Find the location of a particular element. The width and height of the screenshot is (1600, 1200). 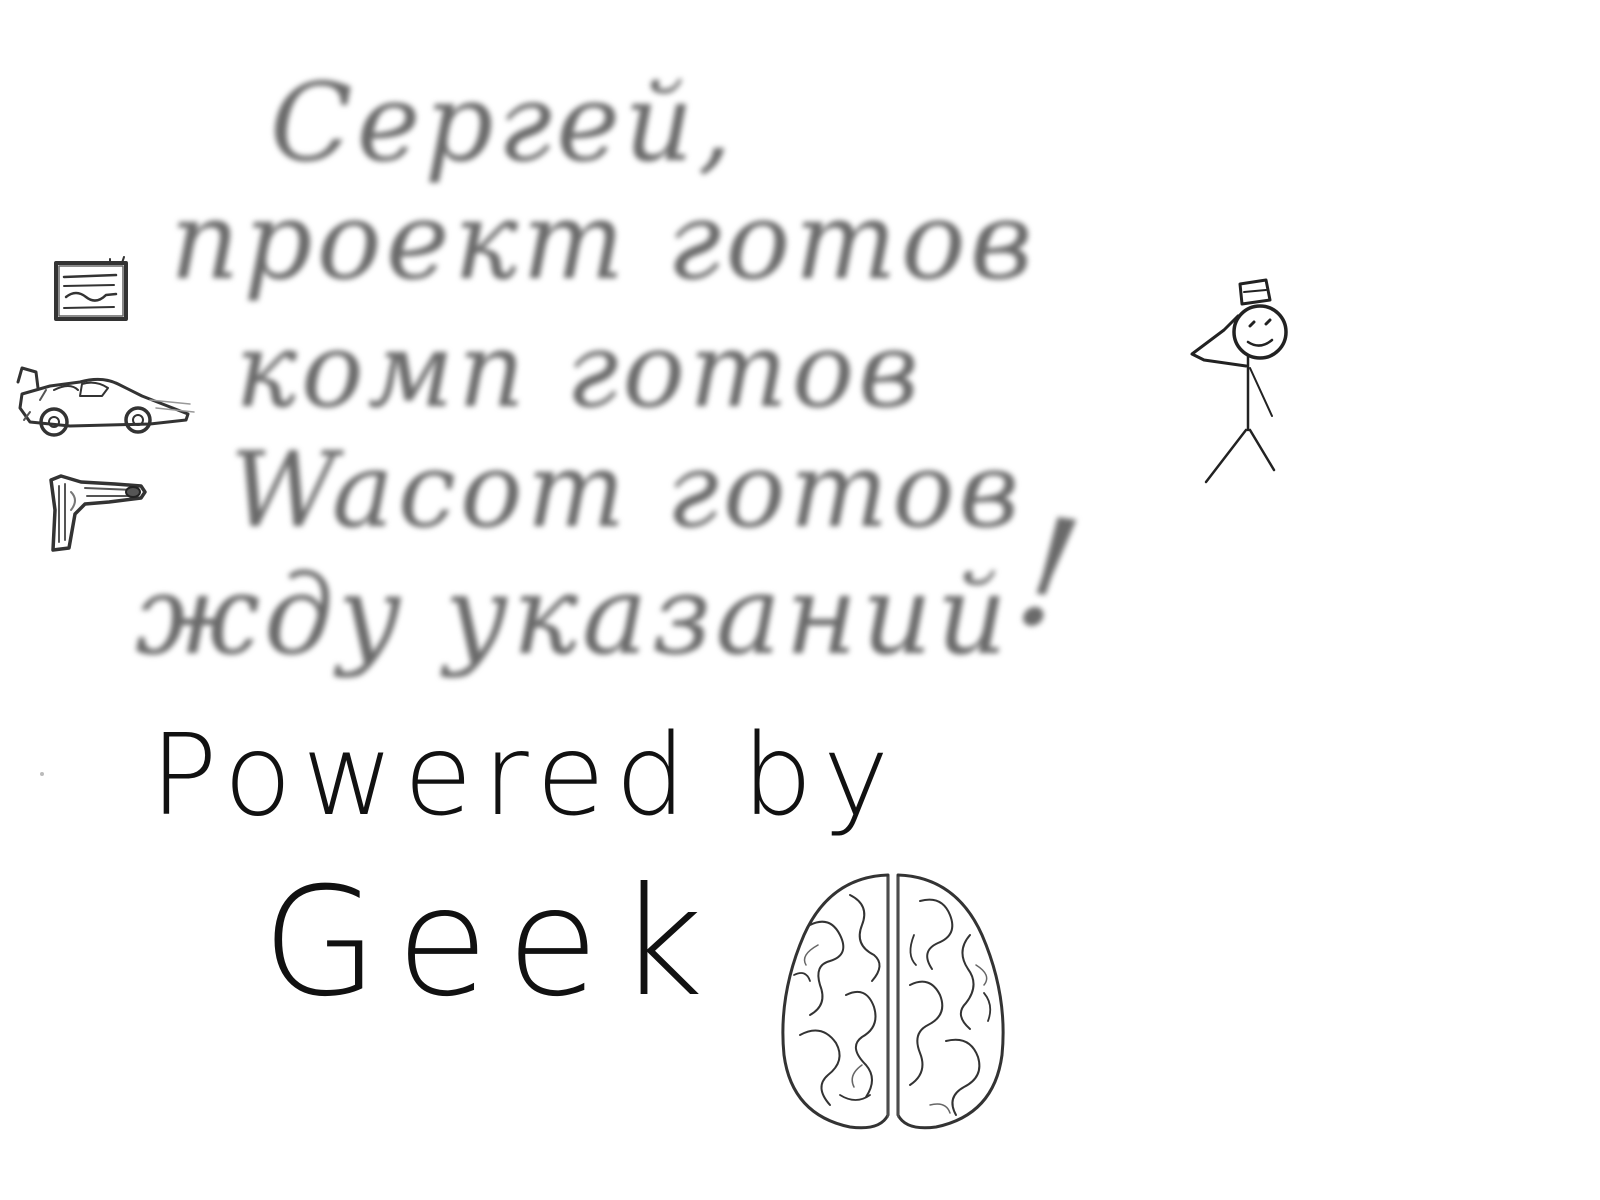

race-car-icon is located at coordinates (105, 401).